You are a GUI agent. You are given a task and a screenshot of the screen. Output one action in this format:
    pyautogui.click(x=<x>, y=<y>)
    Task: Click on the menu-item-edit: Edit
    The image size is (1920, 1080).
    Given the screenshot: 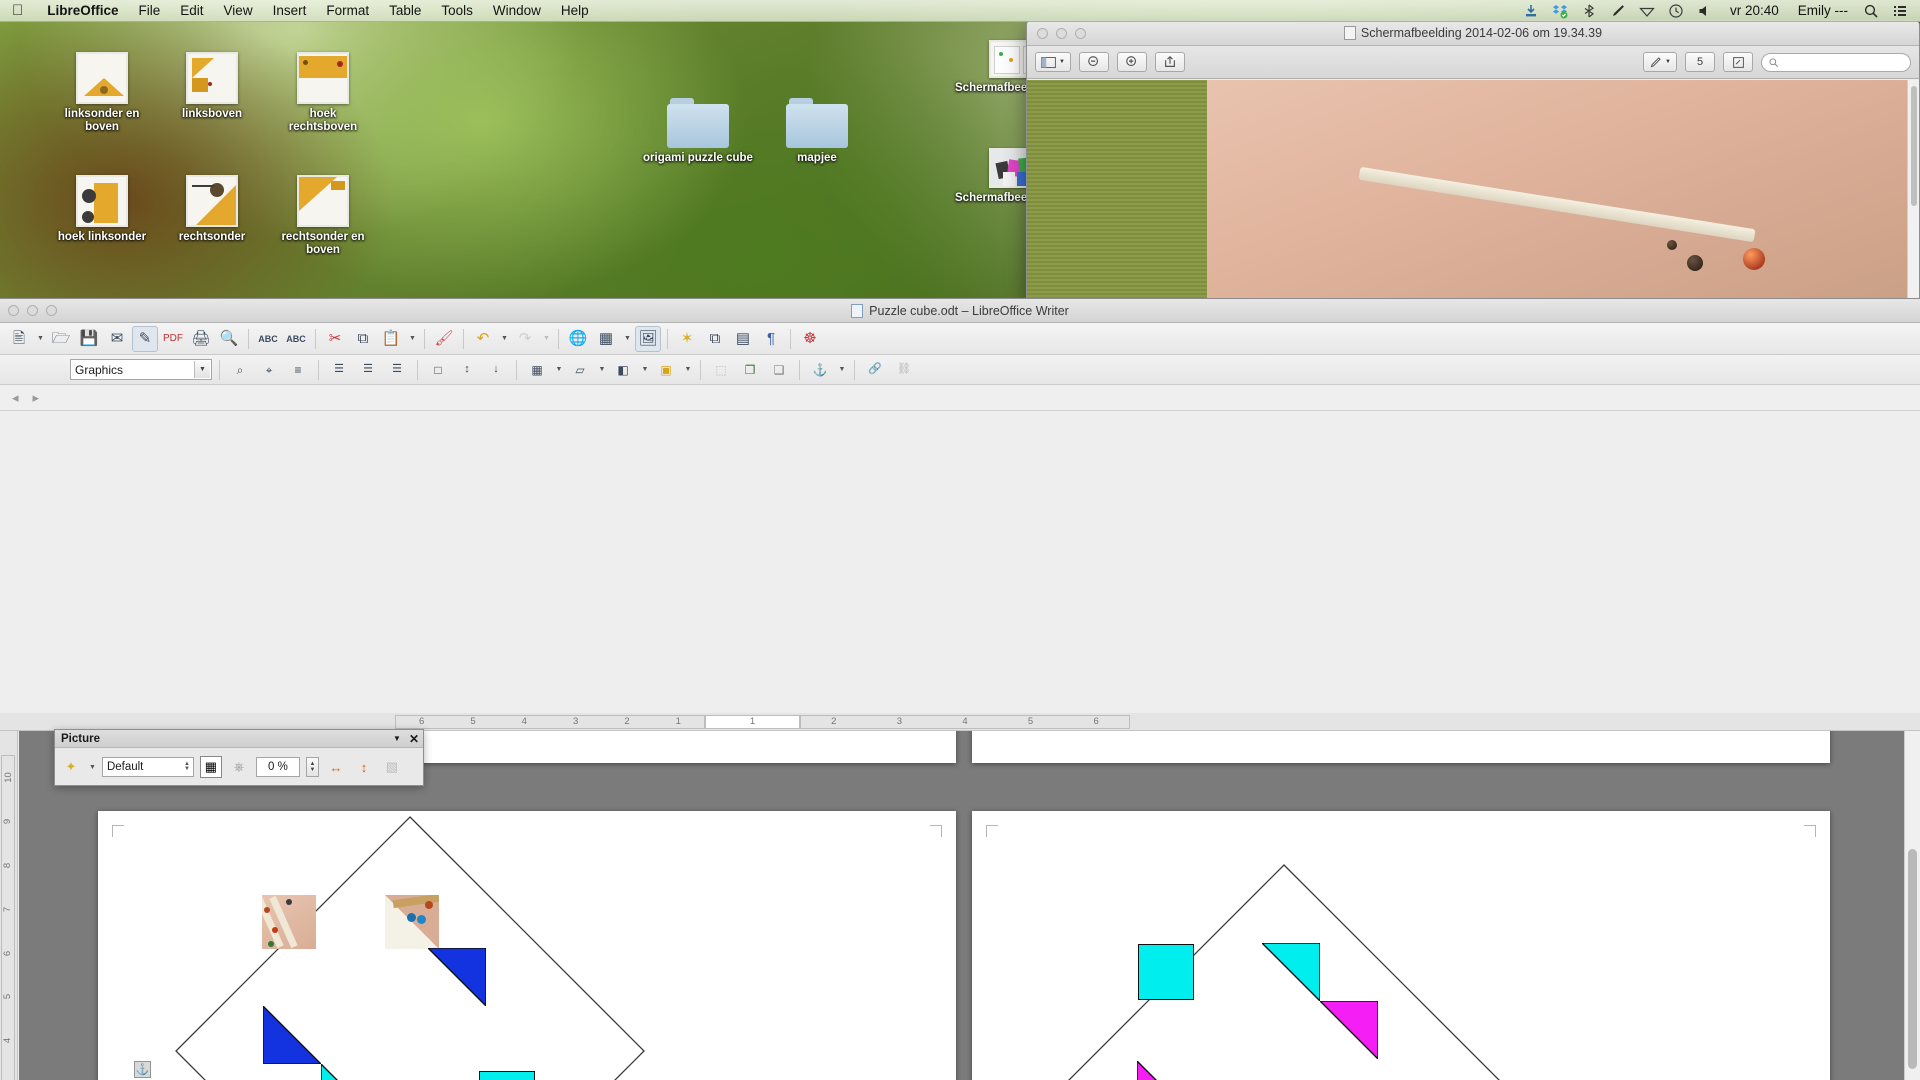 What is the action you would take?
    pyautogui.click(x=191, y=10)
    